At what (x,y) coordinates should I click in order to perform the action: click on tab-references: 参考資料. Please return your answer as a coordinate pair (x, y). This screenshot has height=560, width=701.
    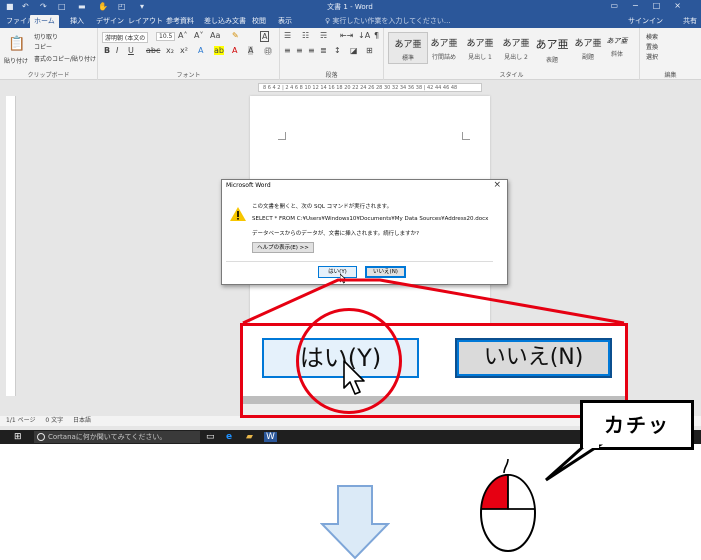
    Looking at the image, I should click on (180, 21).